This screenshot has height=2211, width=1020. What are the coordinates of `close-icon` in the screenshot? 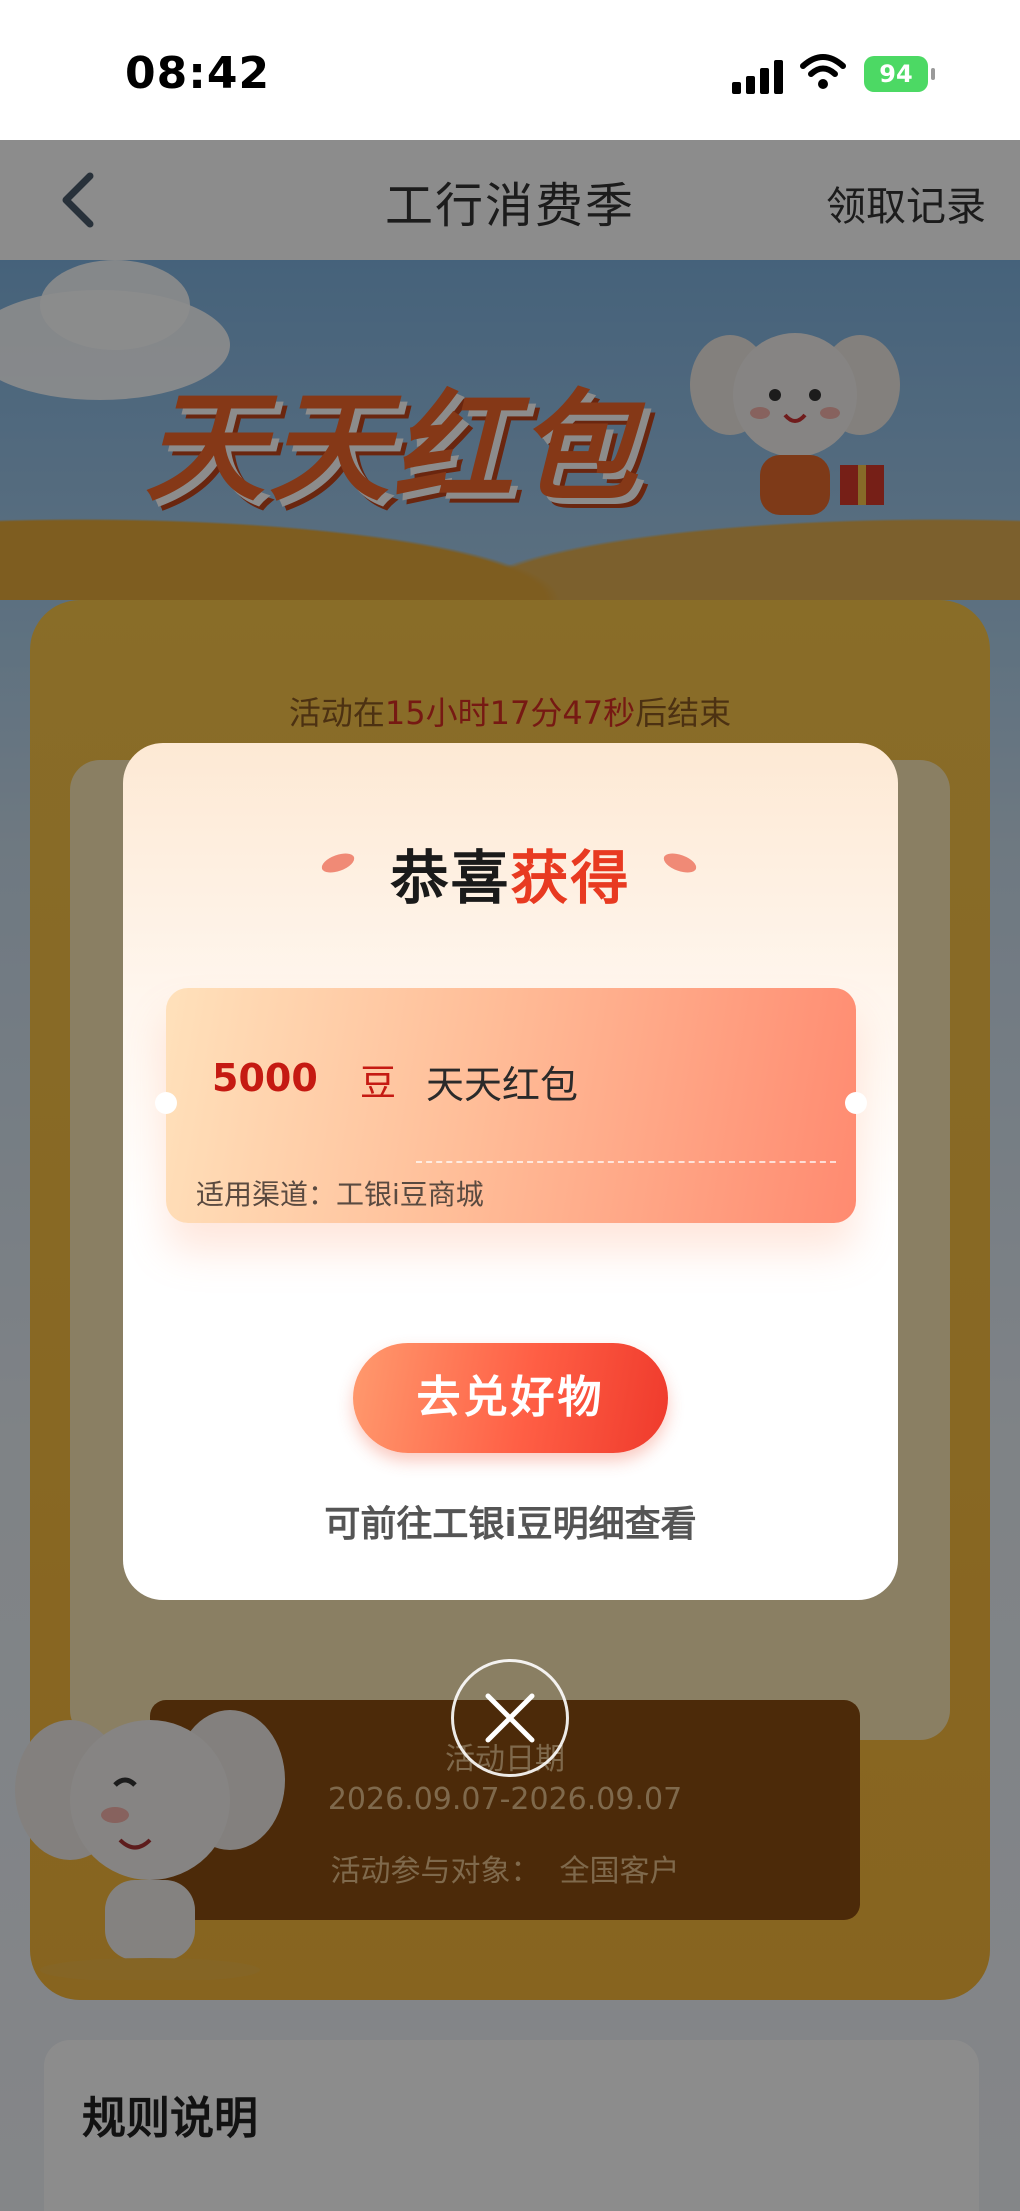 It's located at (510, 1718).